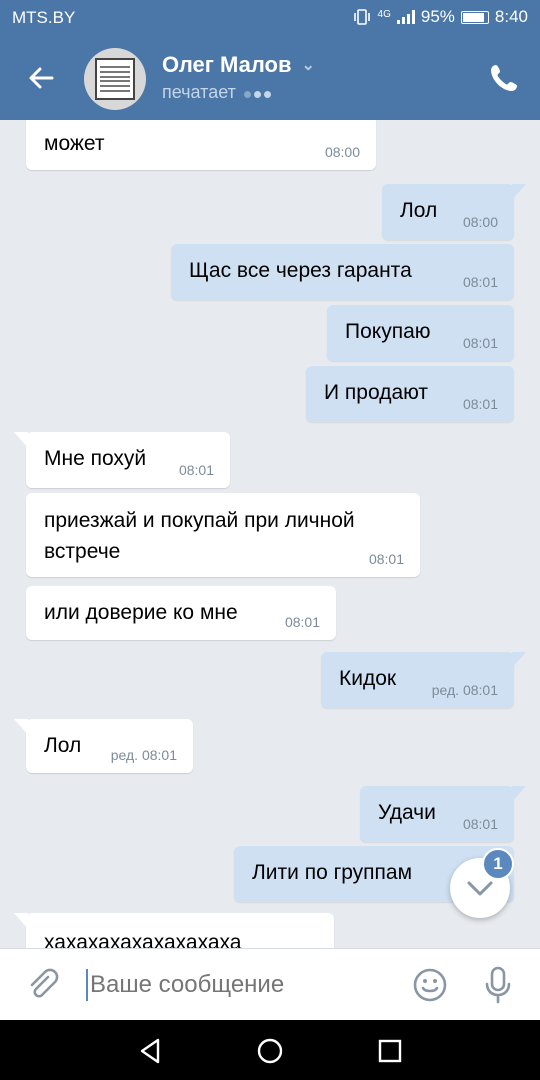 The image size is (540, 1080). I want to click on microphone-icon, so click(498, 985).